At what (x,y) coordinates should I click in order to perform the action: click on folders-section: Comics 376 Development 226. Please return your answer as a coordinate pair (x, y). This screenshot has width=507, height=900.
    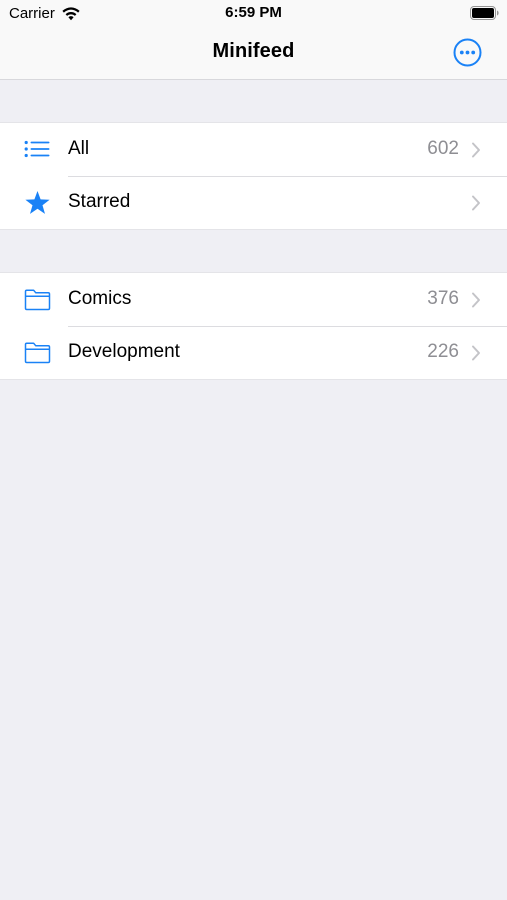
    Looking at the image, I should click on (253, 326).